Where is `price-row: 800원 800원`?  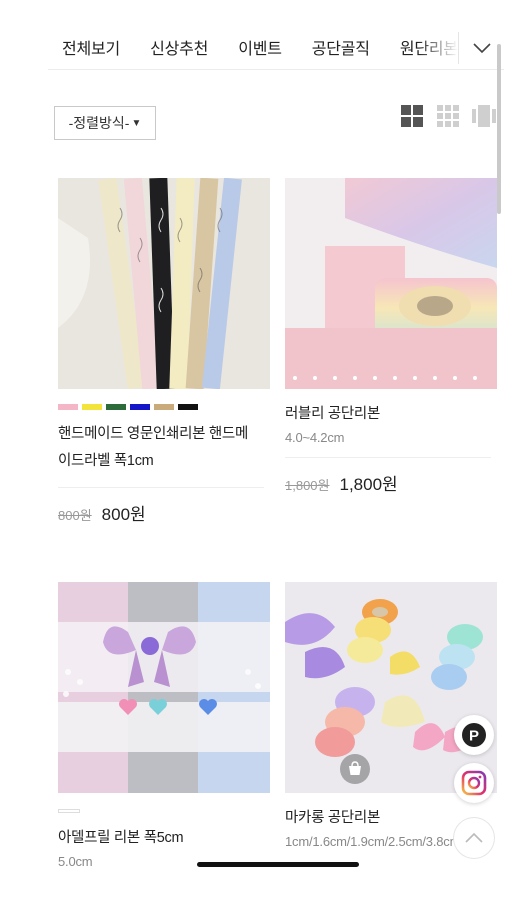 price-row: 800원 800원 is located at coordinates (164, 512).